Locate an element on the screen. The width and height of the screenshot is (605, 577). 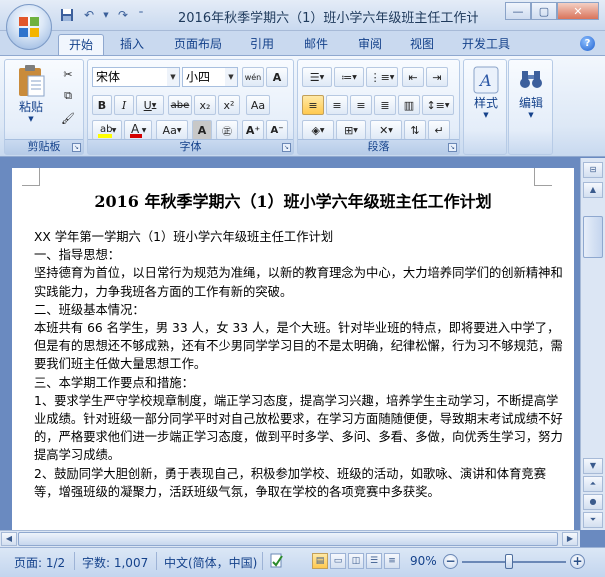
font-size-case-button: Aa ▼ is located at coordinates (172, 130).